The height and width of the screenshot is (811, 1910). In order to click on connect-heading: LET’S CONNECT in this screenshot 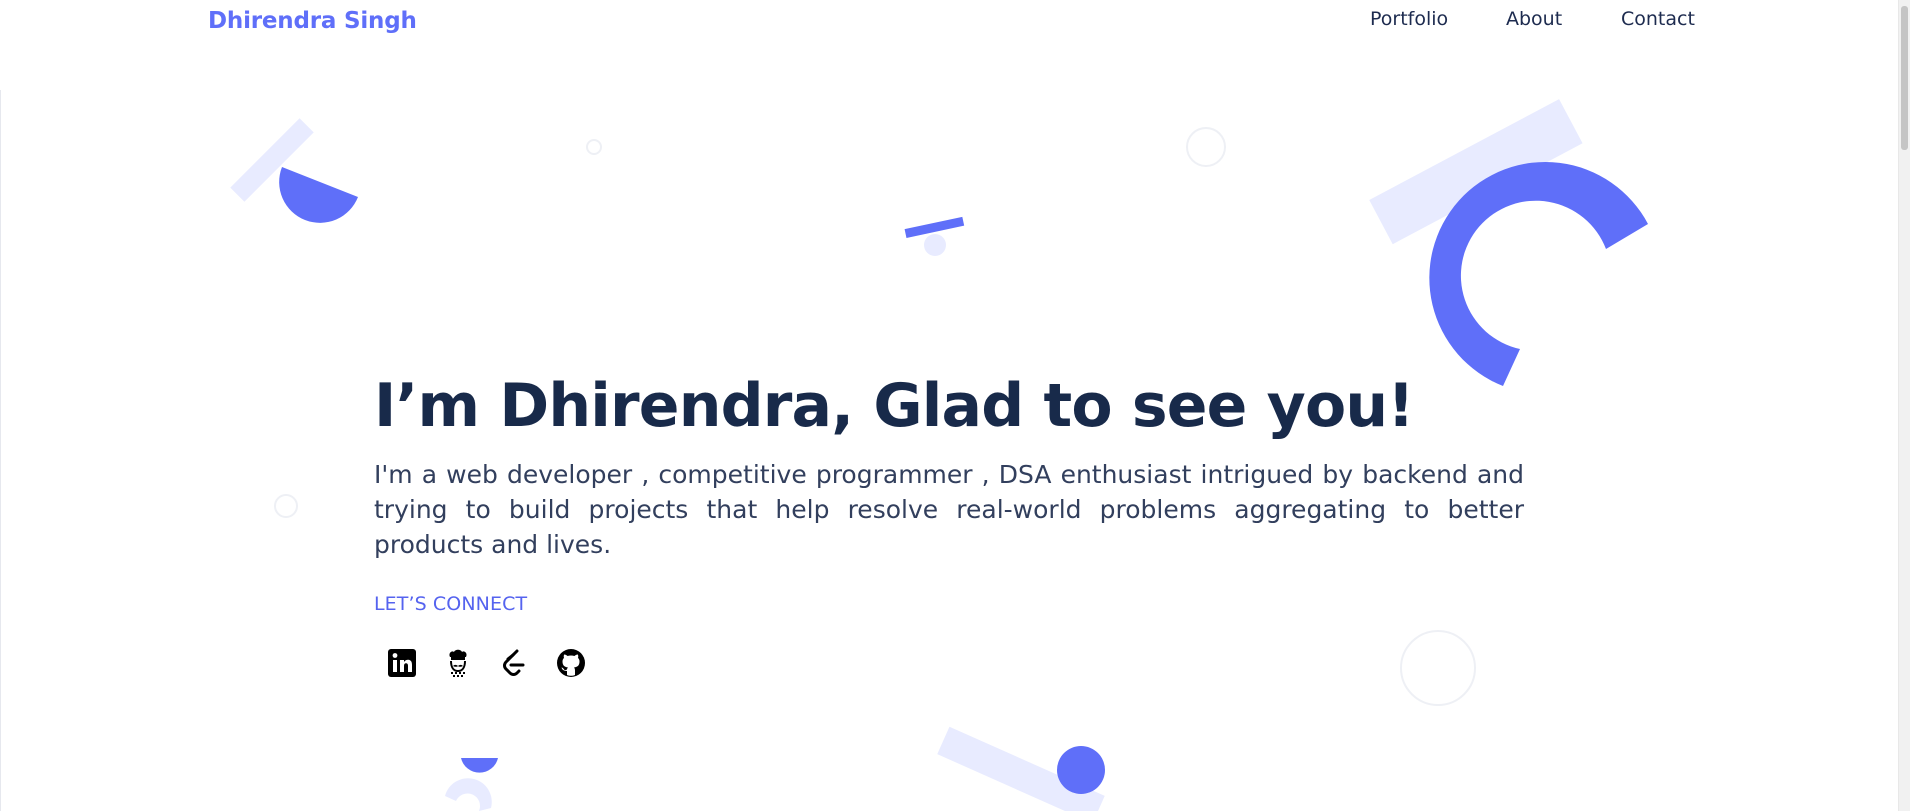, I will do `click(451, 604)`.